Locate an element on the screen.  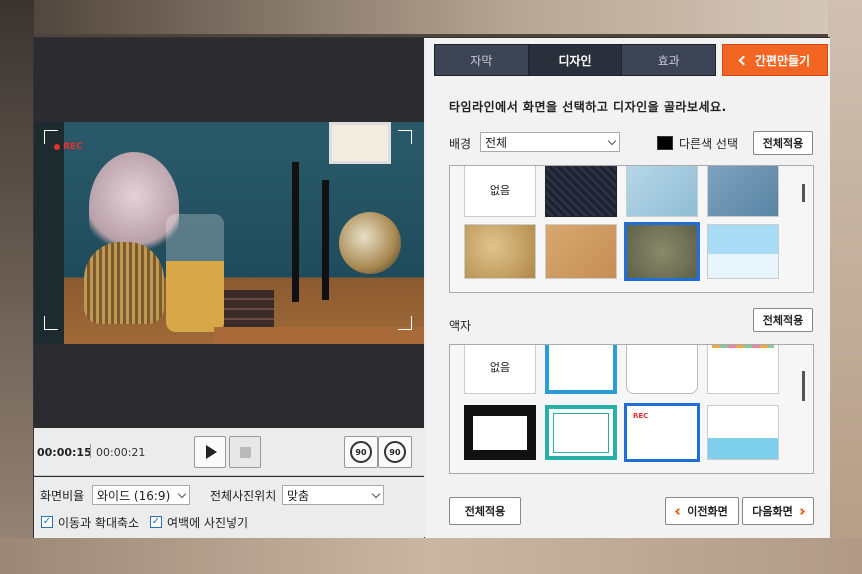
tab-design: 디자인 is located at coordinates (575, 60).